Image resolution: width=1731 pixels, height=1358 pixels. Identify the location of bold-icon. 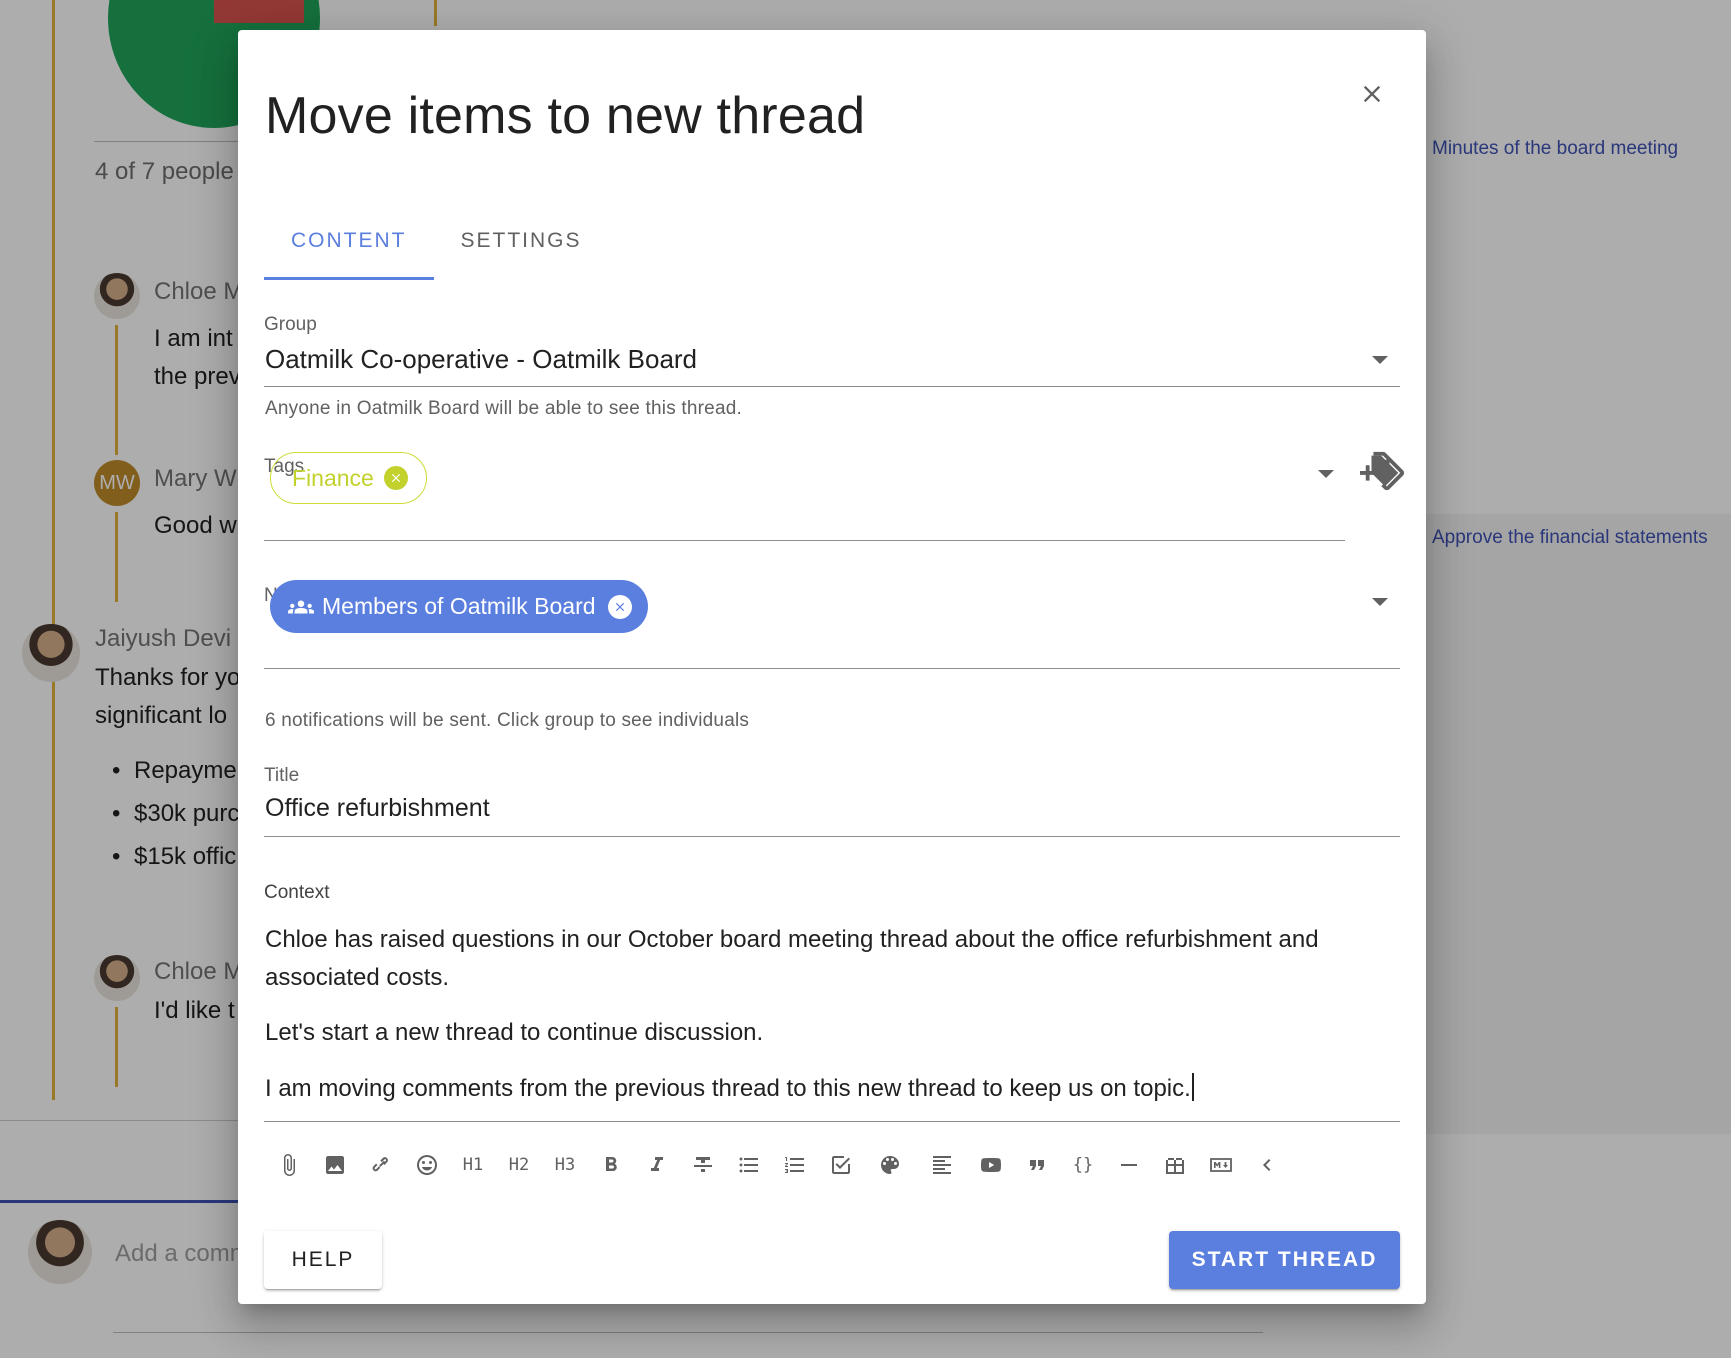
(611, 1164).